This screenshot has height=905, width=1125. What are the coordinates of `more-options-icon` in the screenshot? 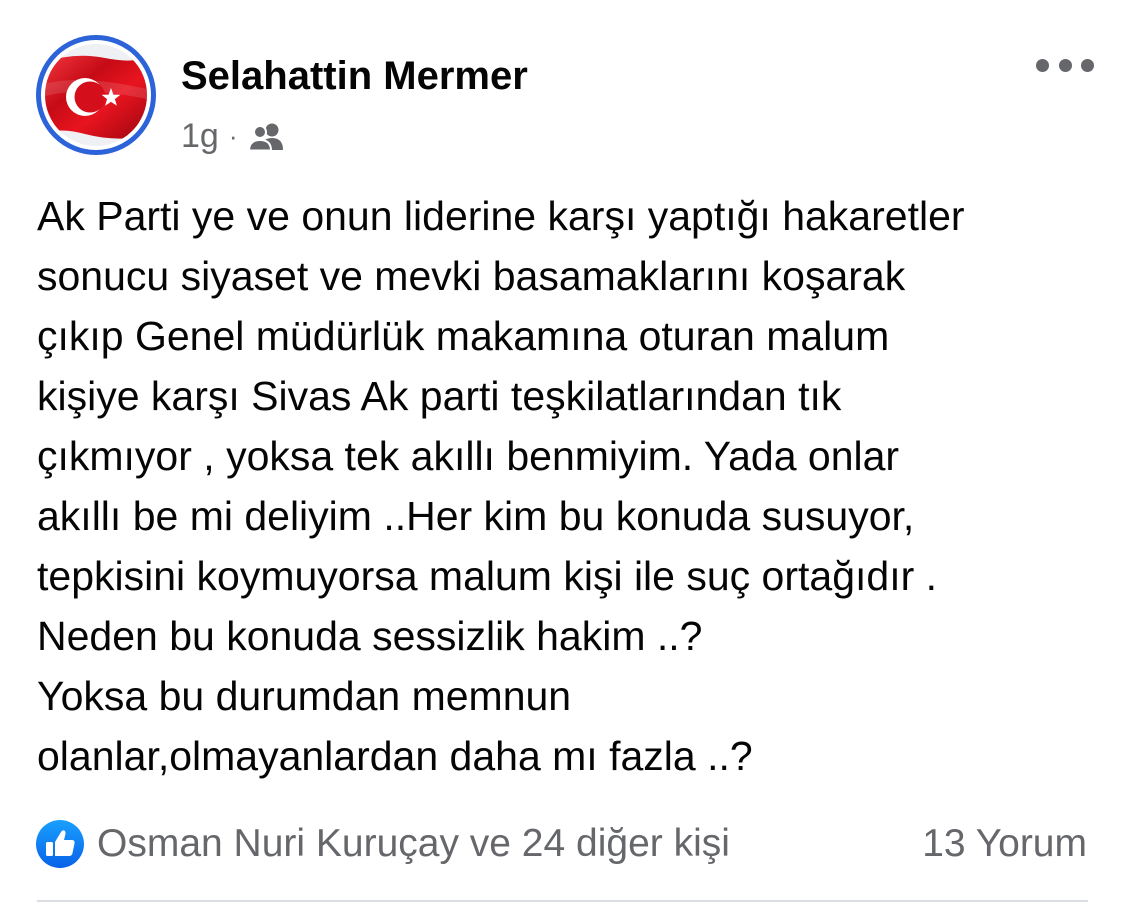 It's located at (1065, 65).